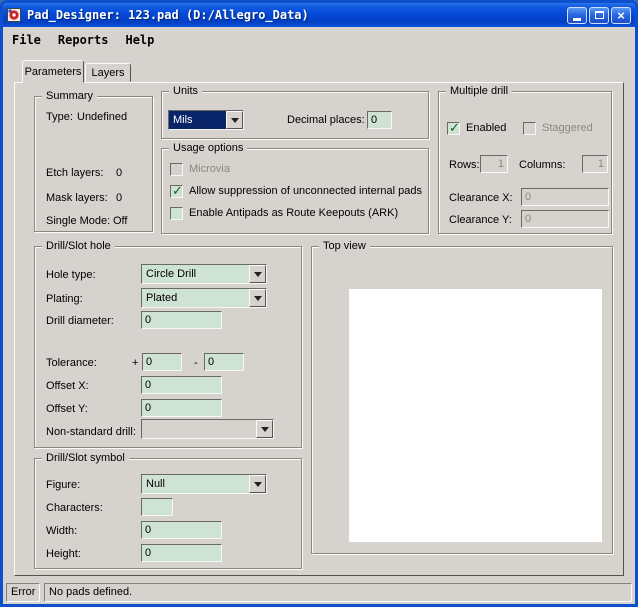 This screenshot has height=607, width=638. I want to click on staggered-checkbox-row: Staggered, so click(558, 128).